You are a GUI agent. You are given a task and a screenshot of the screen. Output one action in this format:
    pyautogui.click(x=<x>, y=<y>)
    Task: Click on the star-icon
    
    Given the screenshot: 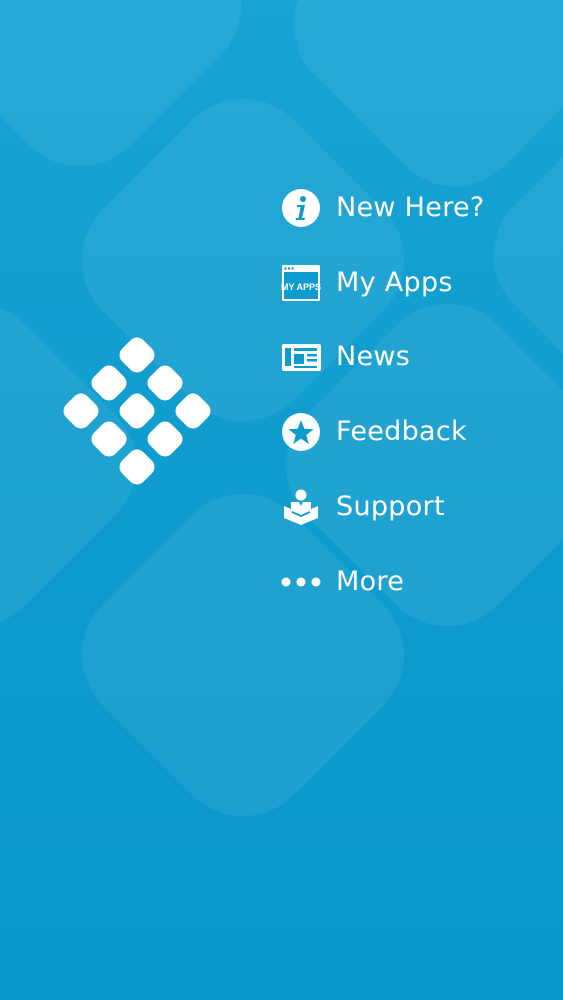 What is the action you would take?
    pyautogui.click(x=301, y=432)
    